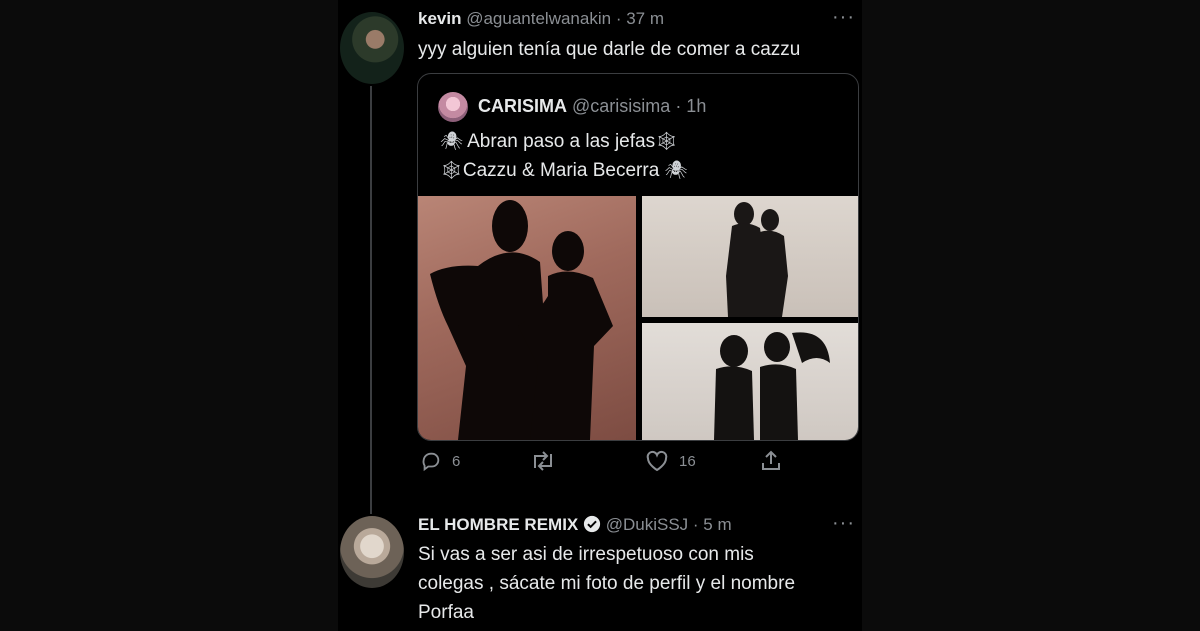 The width and height of the screenshot is (1200, 631). Describe the element at coordinates (586, 554) in the screenshot. I see `tweet2-text-line-1: Si vas a ser asi de irrespetuoso con mis` at that location.